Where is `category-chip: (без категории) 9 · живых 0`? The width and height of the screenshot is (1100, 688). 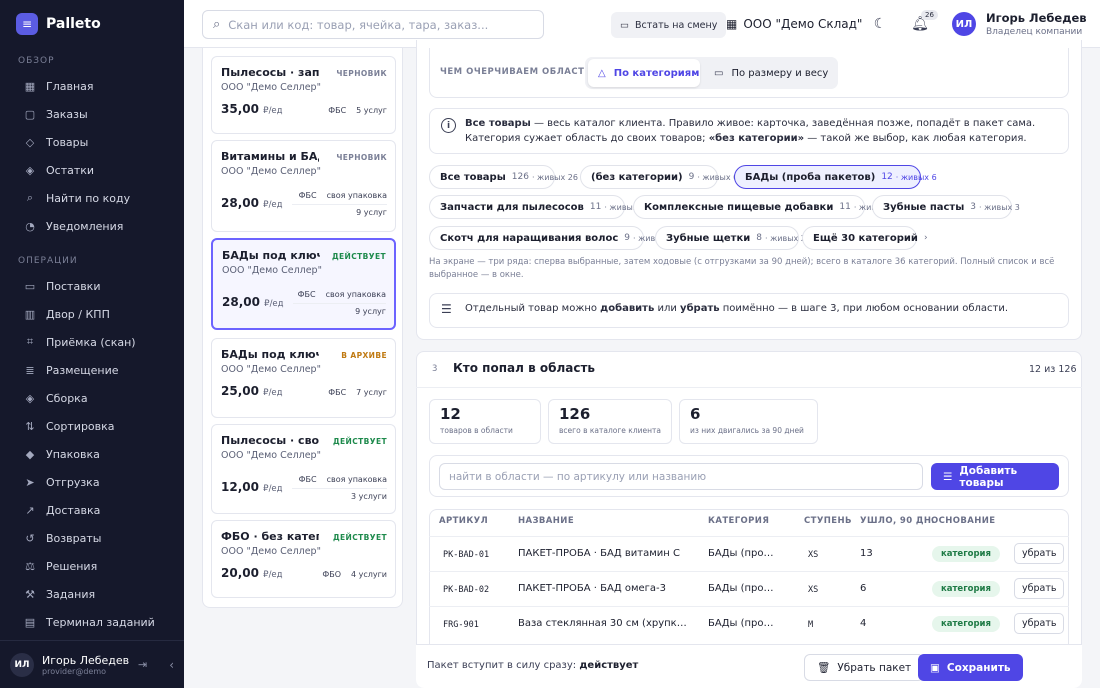 category-chip: (без категории) 9 · живых 0 is located at coordinates (659, 177).